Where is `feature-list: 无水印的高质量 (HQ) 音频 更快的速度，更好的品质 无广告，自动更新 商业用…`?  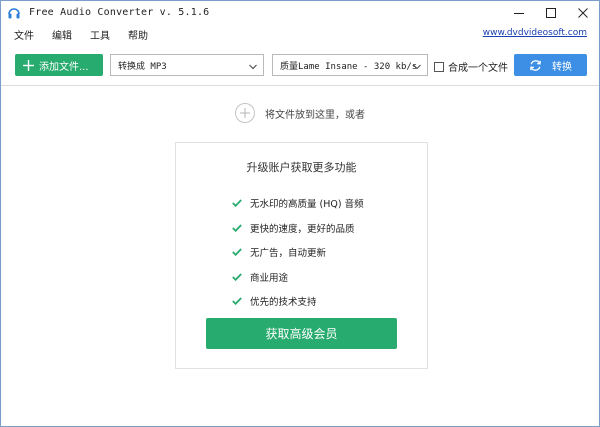
feature-list: 无水印的高质量 (HQ) 音频 更快的速度，更好的品质 无广告，自动更新 商业用… is located at coordinates (298, 252).